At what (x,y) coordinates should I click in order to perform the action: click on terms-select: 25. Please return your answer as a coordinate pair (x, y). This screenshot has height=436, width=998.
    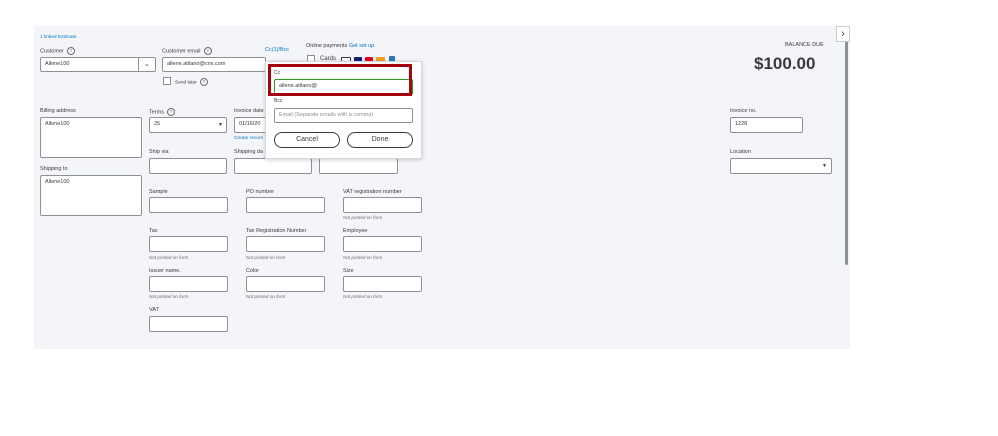
    Looking at the image, I should click on (188, 125).